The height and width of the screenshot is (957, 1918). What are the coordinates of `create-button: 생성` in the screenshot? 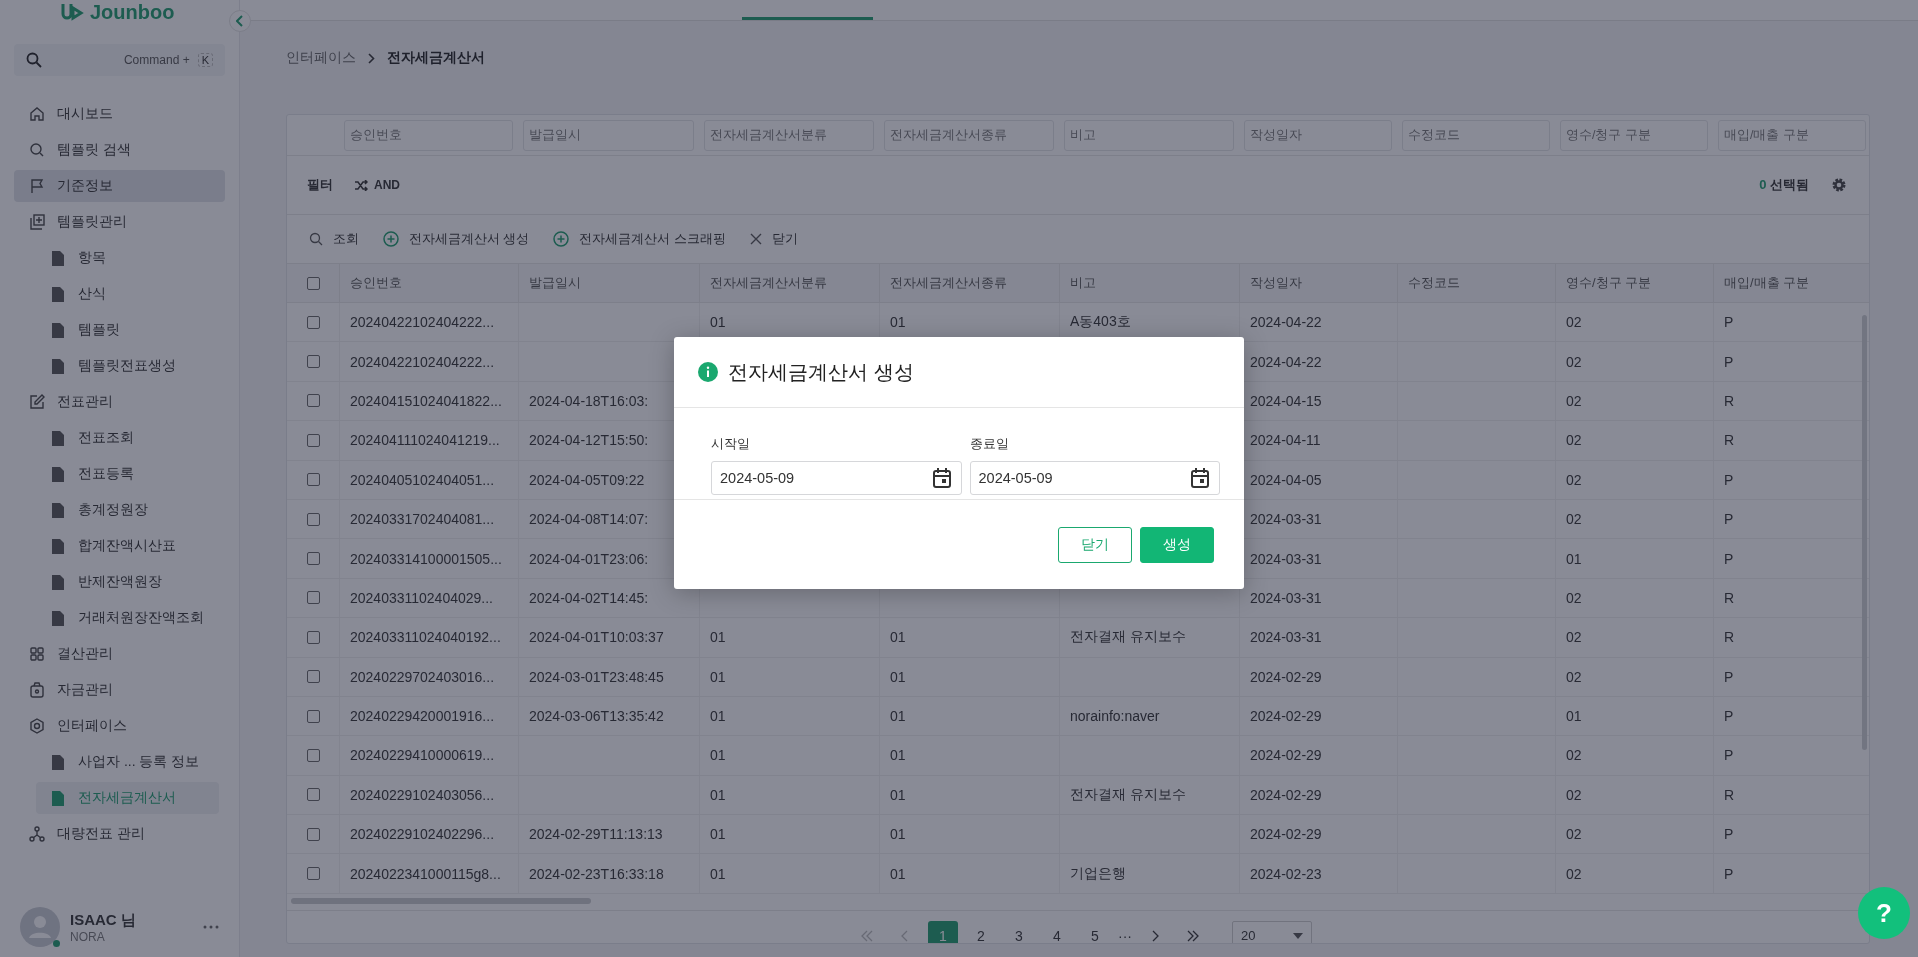 It's located at (1177, 544).